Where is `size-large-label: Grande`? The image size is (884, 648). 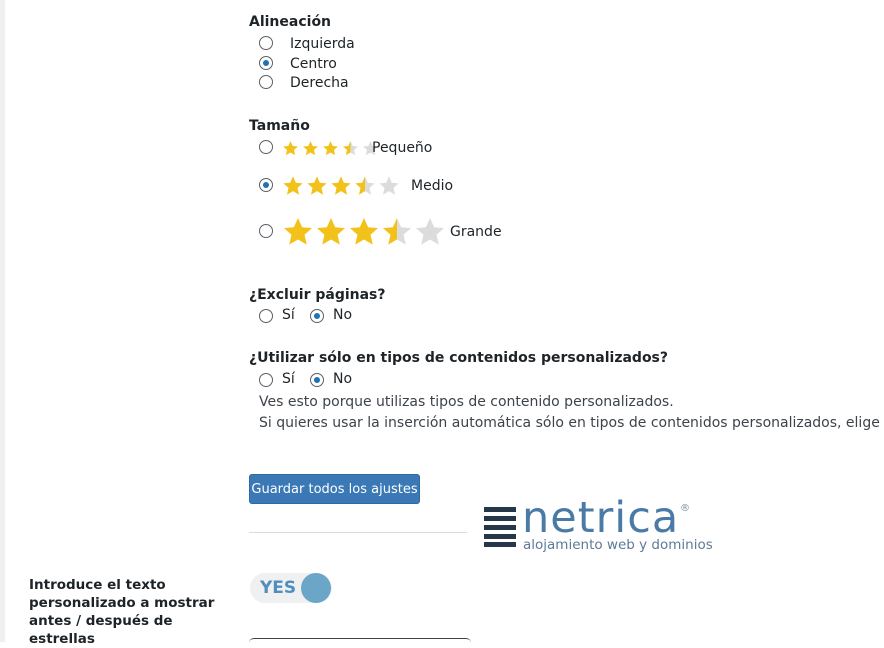 size-large-label: Grande is located at coordinates (476, 232).